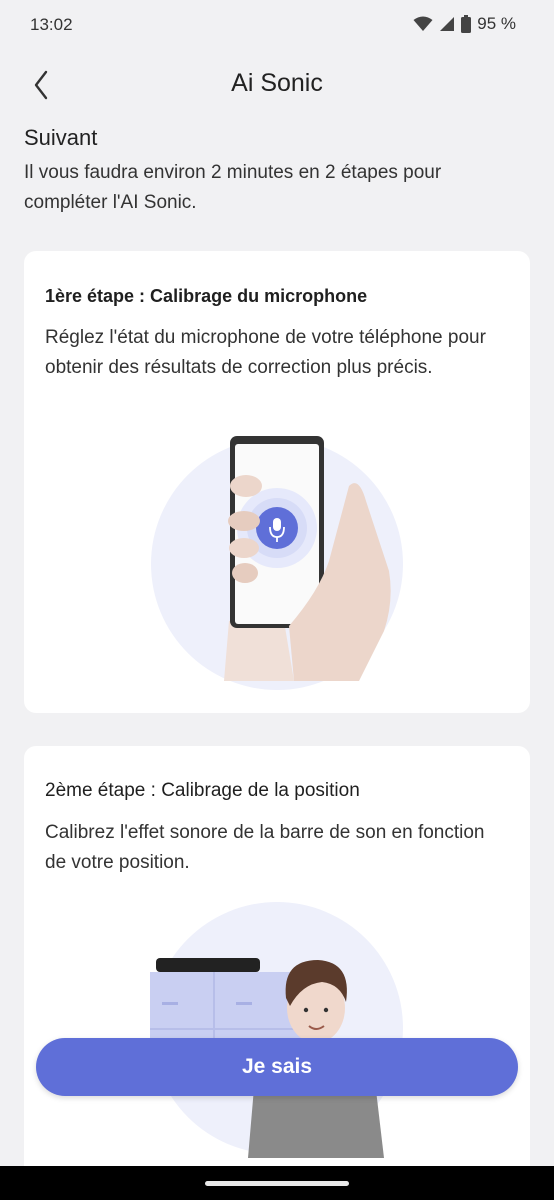 This screenshot has height=1200, width=554. Describe the element at coordinates (276, 1030) in the screenshot. I see `position-calibration-illustration` at that location.